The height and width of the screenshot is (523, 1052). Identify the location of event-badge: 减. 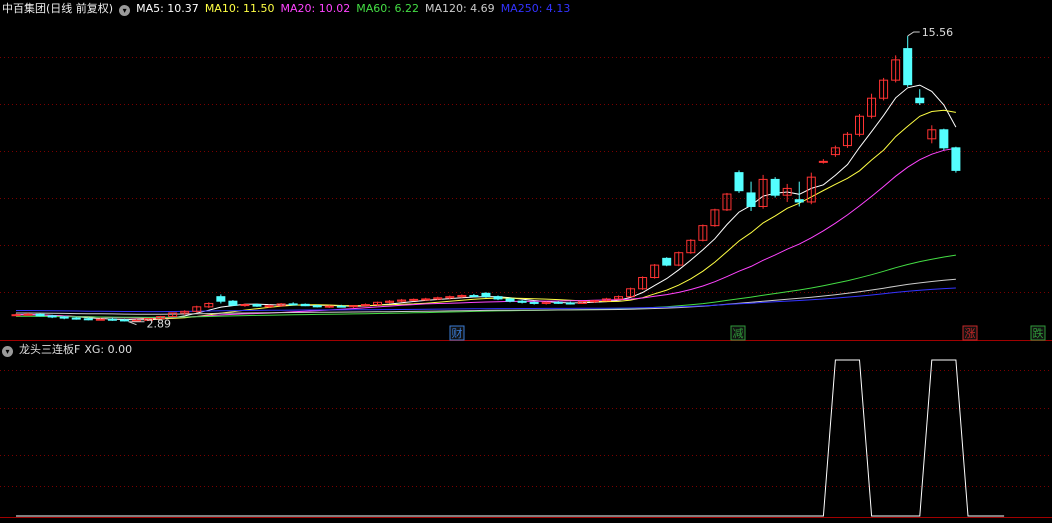
(738, 333).